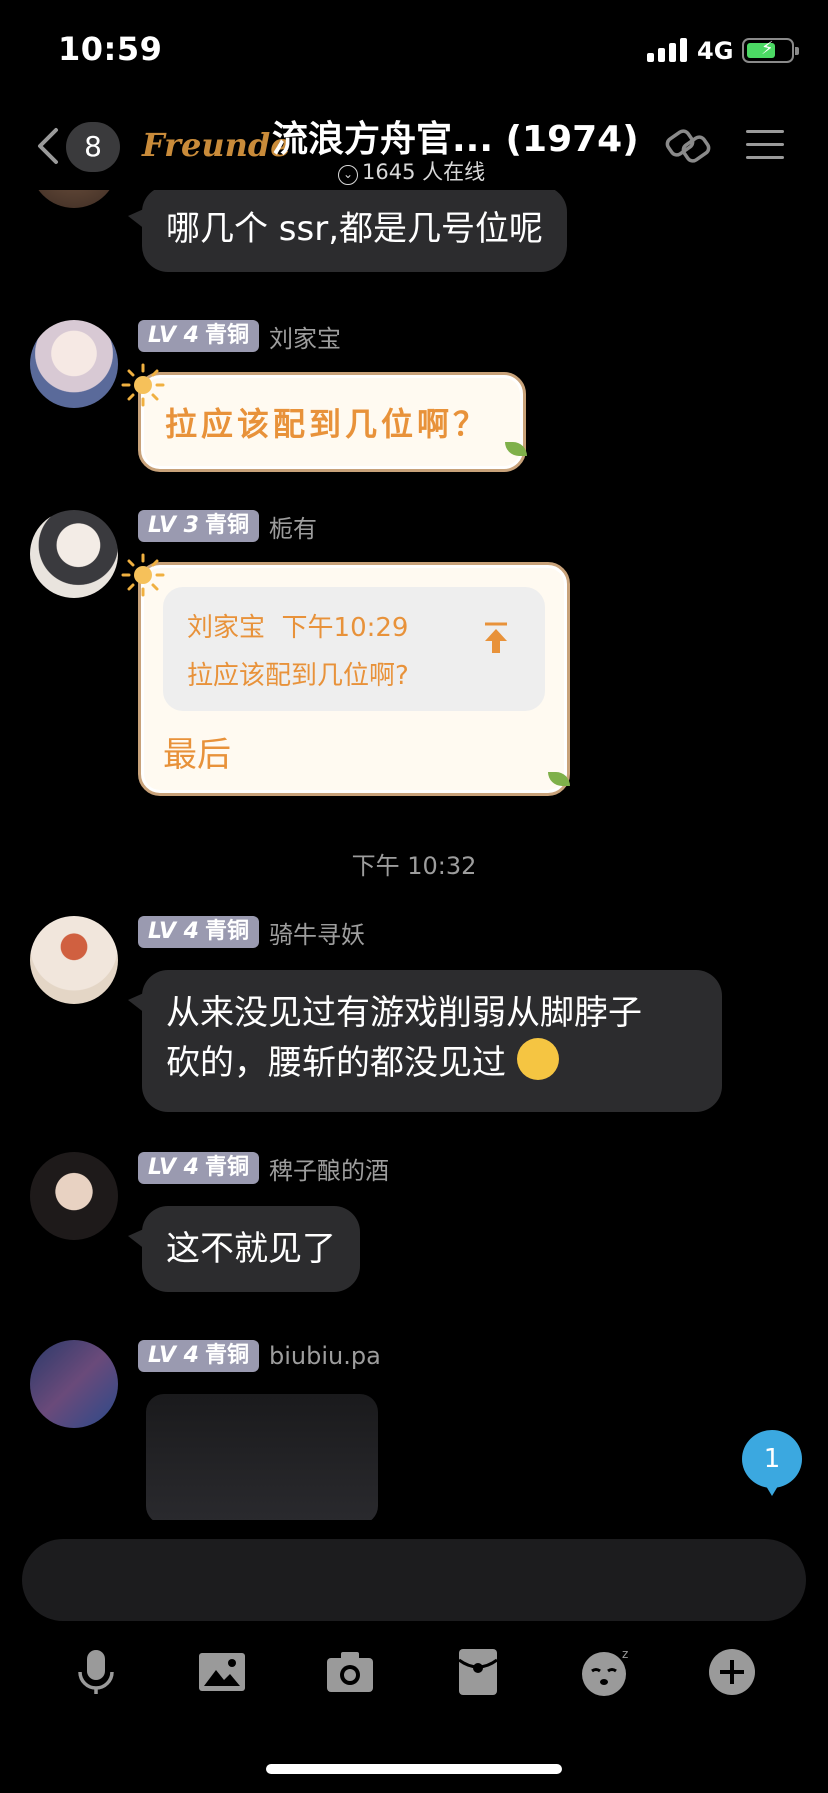 This screenshot has height=1793, width=828. Describe the element at coordinates (496, 638) in the screenshot. I see `jump-to-top-icon` at that location.